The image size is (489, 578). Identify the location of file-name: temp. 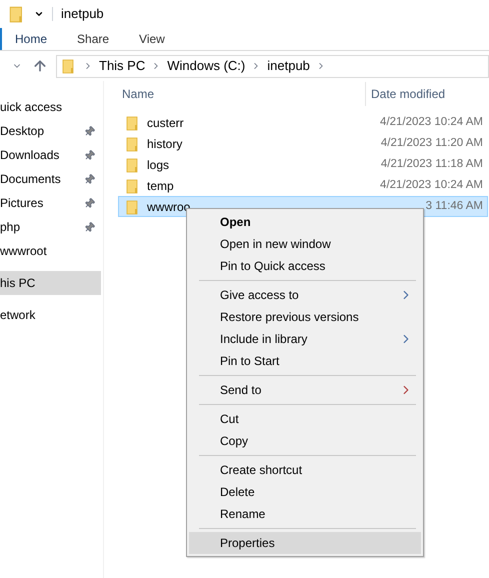
(160, 186).